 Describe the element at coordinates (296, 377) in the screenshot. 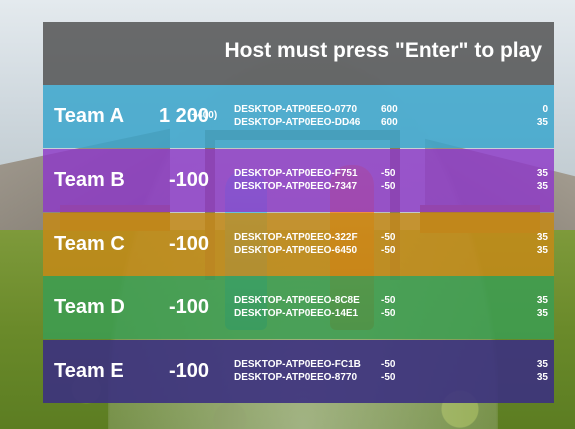

I see `player-name: DESKTOP-ATP0EEO-8770` at that location.